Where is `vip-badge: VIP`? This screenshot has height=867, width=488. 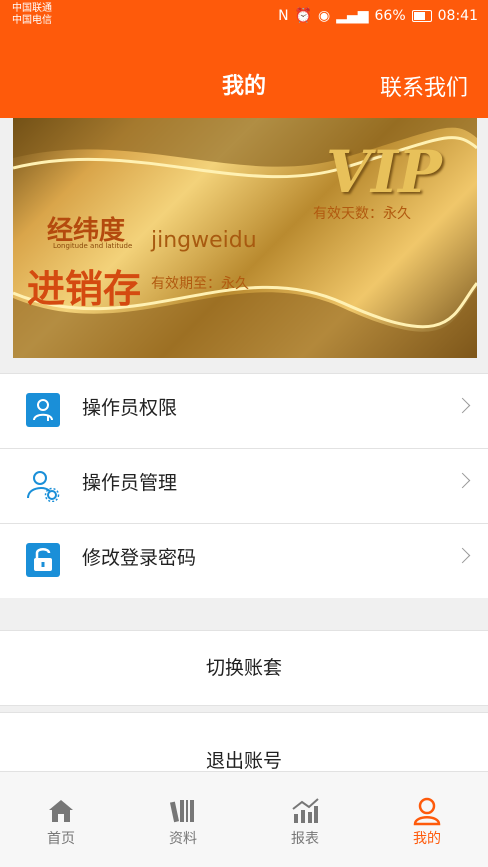
vip-badge: VIP is located at coordinates (384, 172).